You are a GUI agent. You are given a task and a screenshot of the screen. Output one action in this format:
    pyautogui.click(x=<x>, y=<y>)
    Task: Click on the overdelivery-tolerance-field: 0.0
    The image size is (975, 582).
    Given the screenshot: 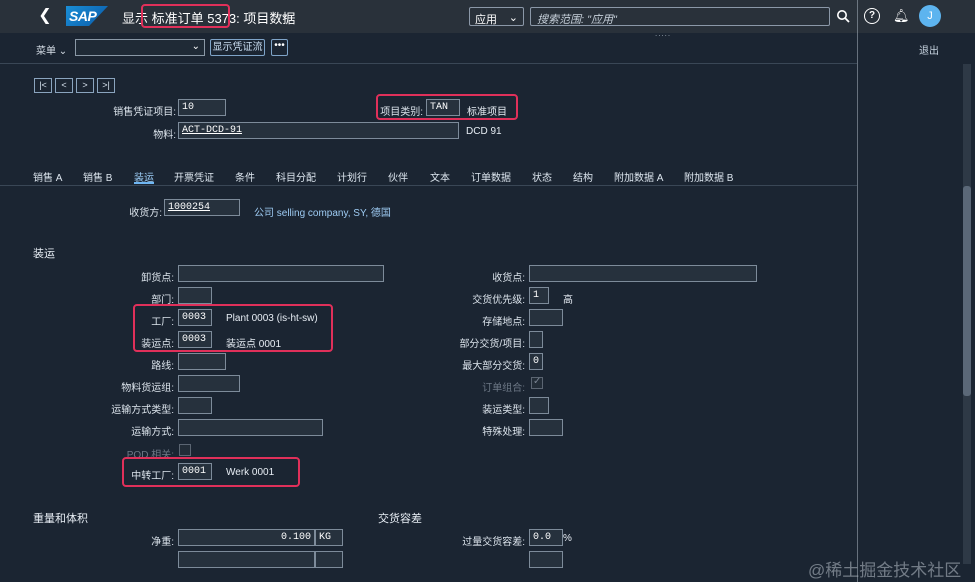 What is the action you would take?
    pyautogui.click(x=546, y=537)
    